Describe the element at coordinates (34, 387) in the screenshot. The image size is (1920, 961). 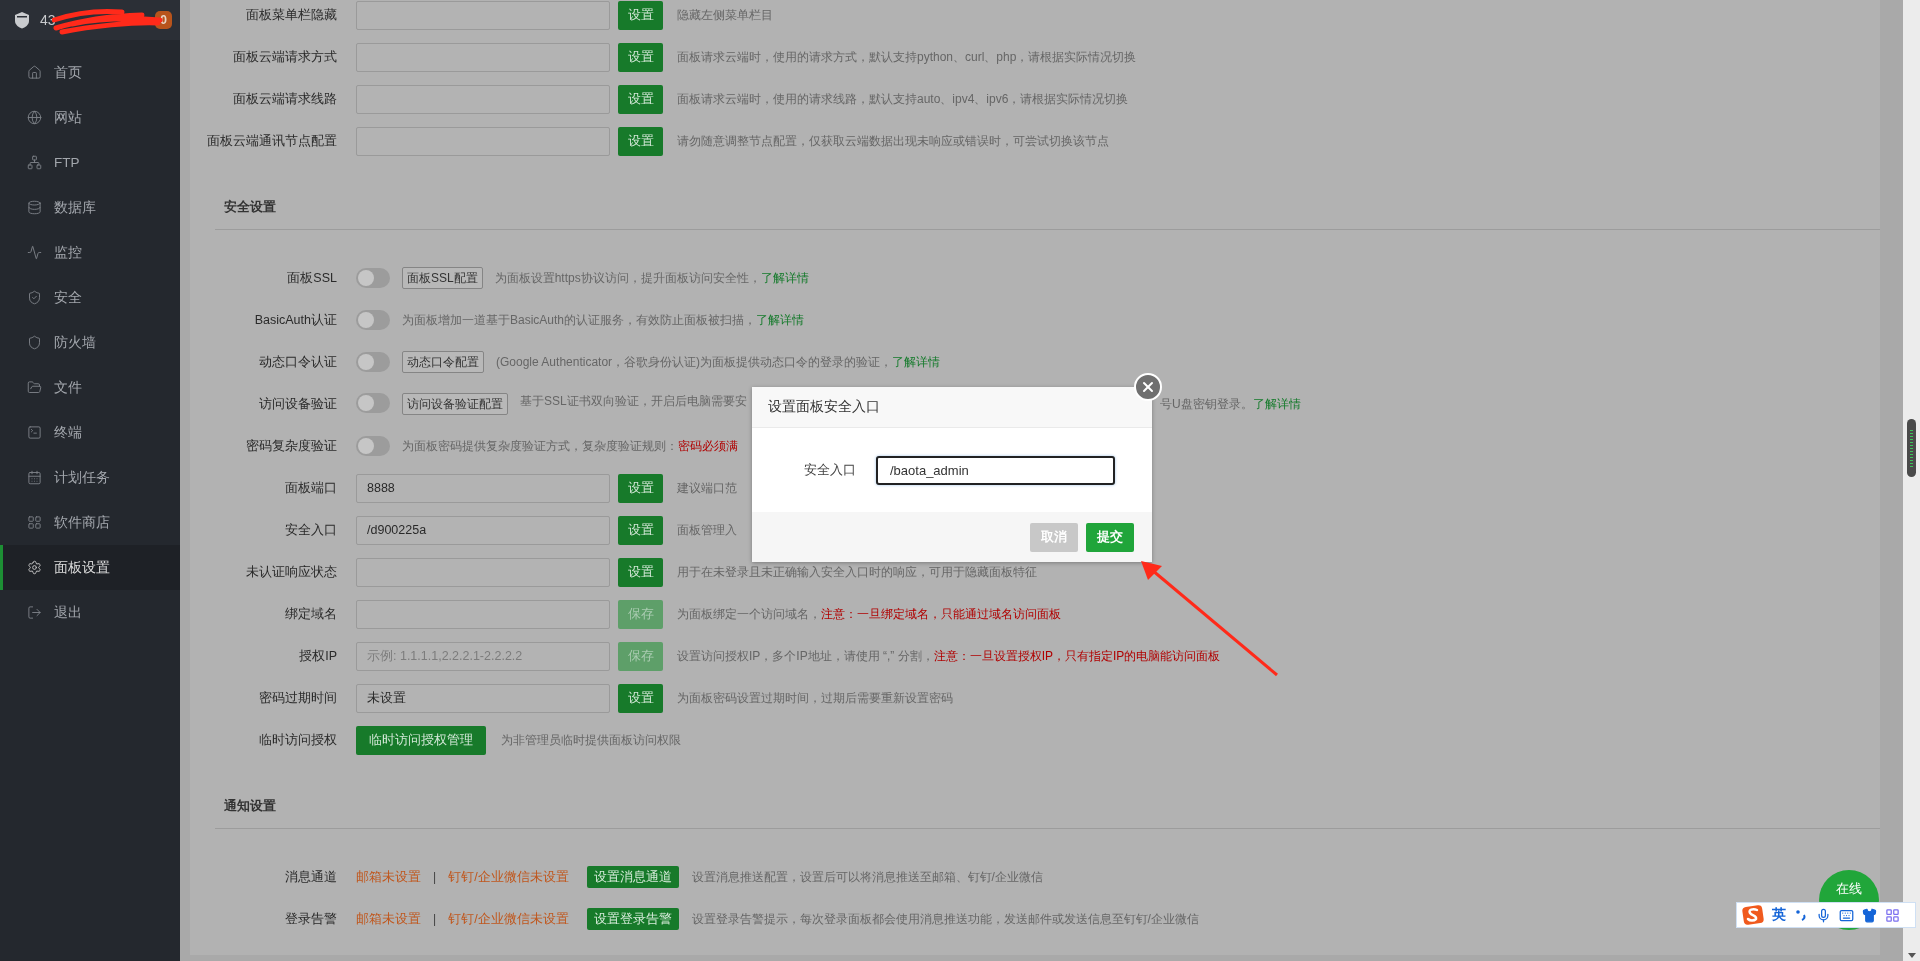
I see `folder-icon` at that location.